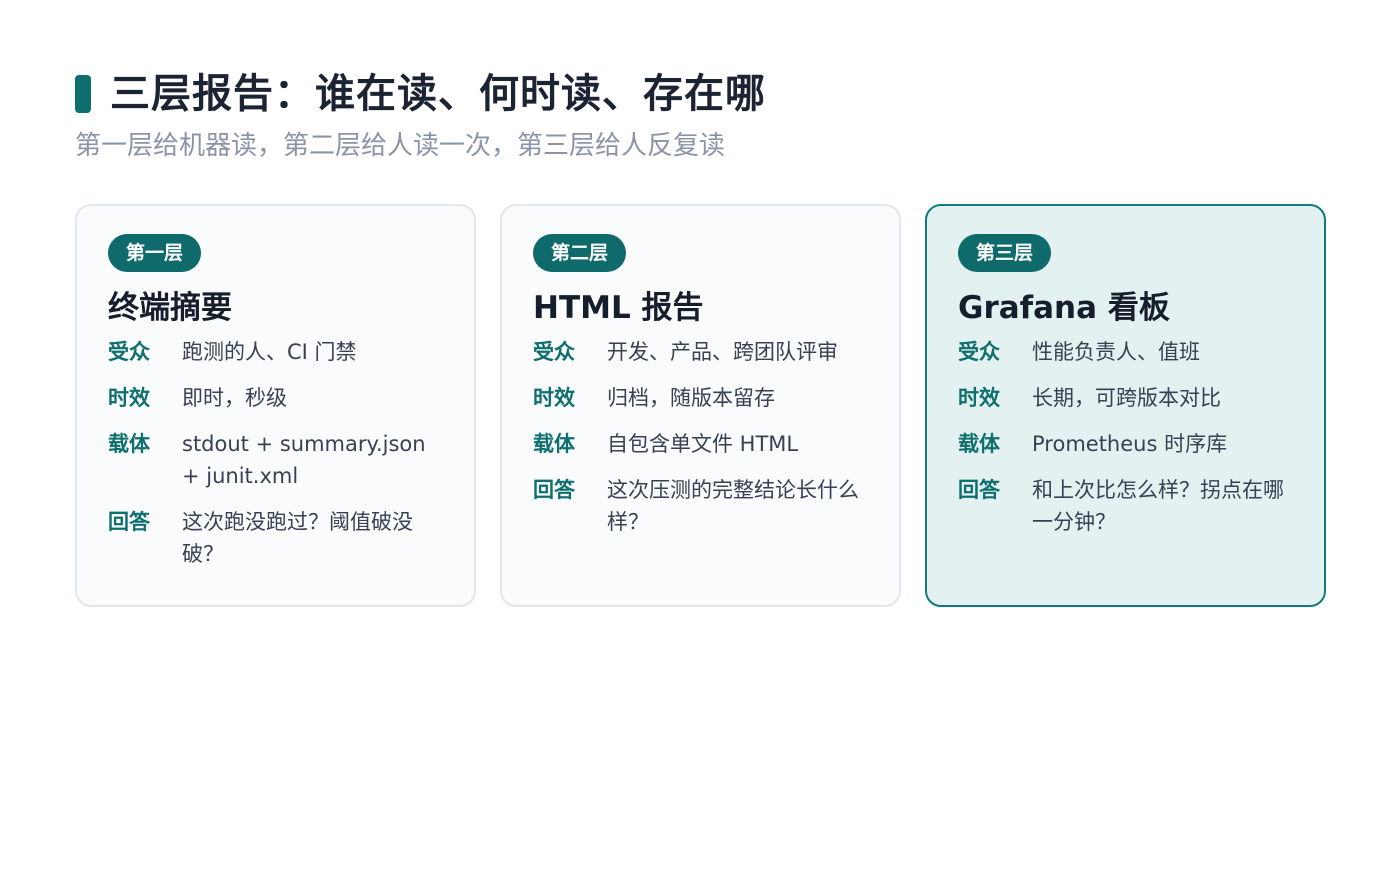 This screenshot has width=1400, height=887. What do you see at coordinates (733, 506) in the screenshot?
I see `row-value: 这次压测的完整结论长什么样？` at bounding box center [733, 506].